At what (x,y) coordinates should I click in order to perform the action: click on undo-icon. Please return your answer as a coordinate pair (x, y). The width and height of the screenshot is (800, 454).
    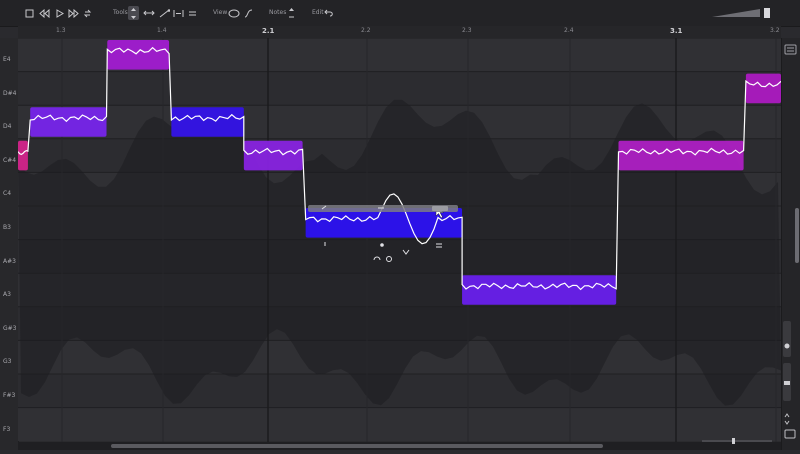
    Looking at the image, I should click on (329, 13).